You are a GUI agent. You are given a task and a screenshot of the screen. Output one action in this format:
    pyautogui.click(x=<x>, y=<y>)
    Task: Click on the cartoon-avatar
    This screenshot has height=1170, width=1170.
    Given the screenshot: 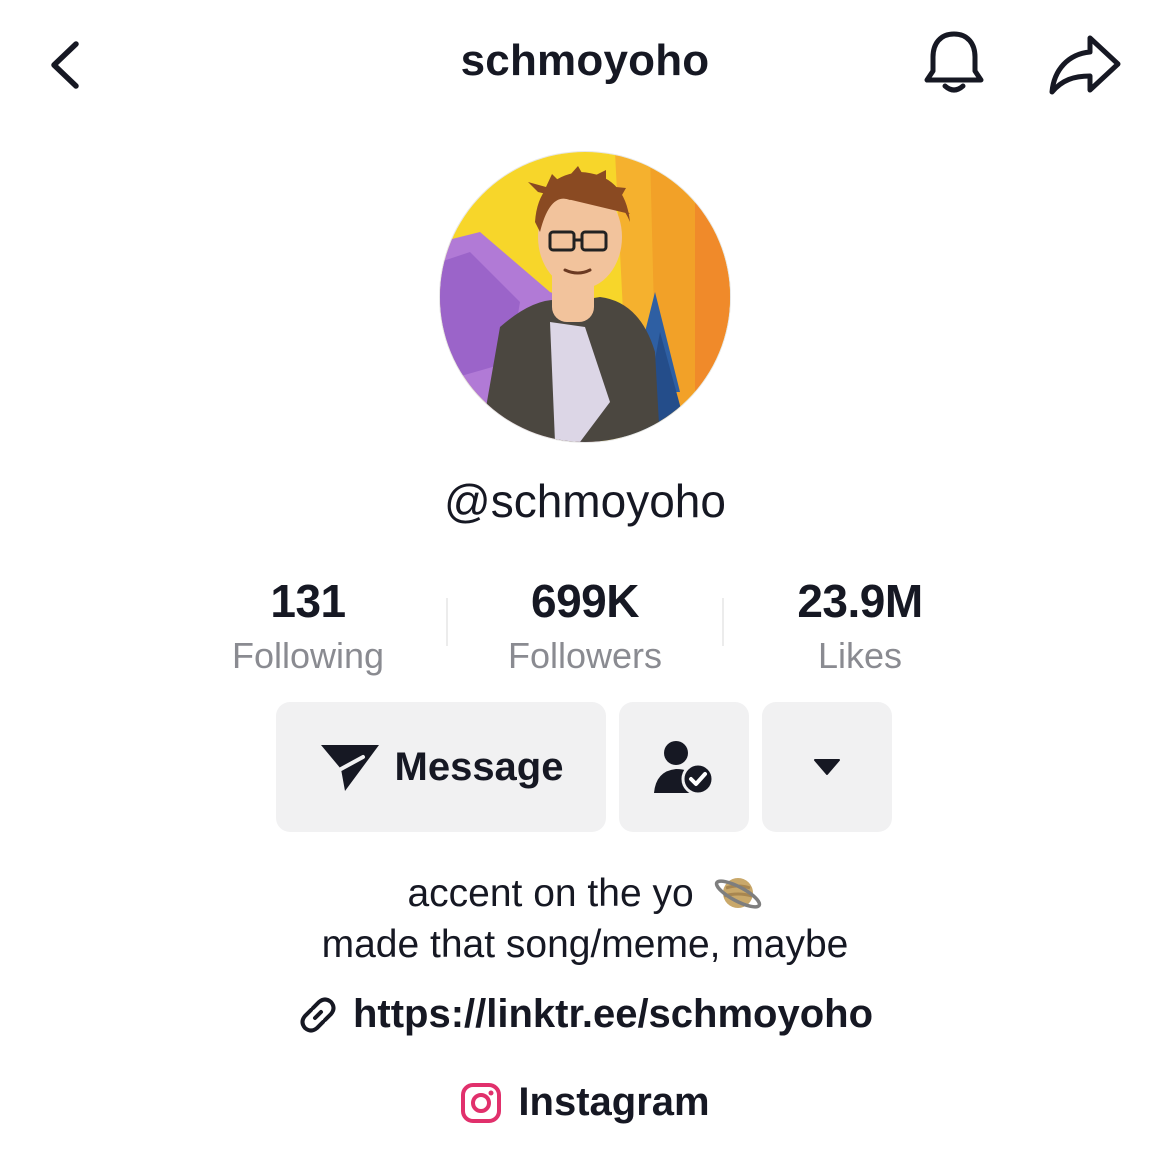 What is the action you would take?
    pyautogui.click(x=585, y=297)
    